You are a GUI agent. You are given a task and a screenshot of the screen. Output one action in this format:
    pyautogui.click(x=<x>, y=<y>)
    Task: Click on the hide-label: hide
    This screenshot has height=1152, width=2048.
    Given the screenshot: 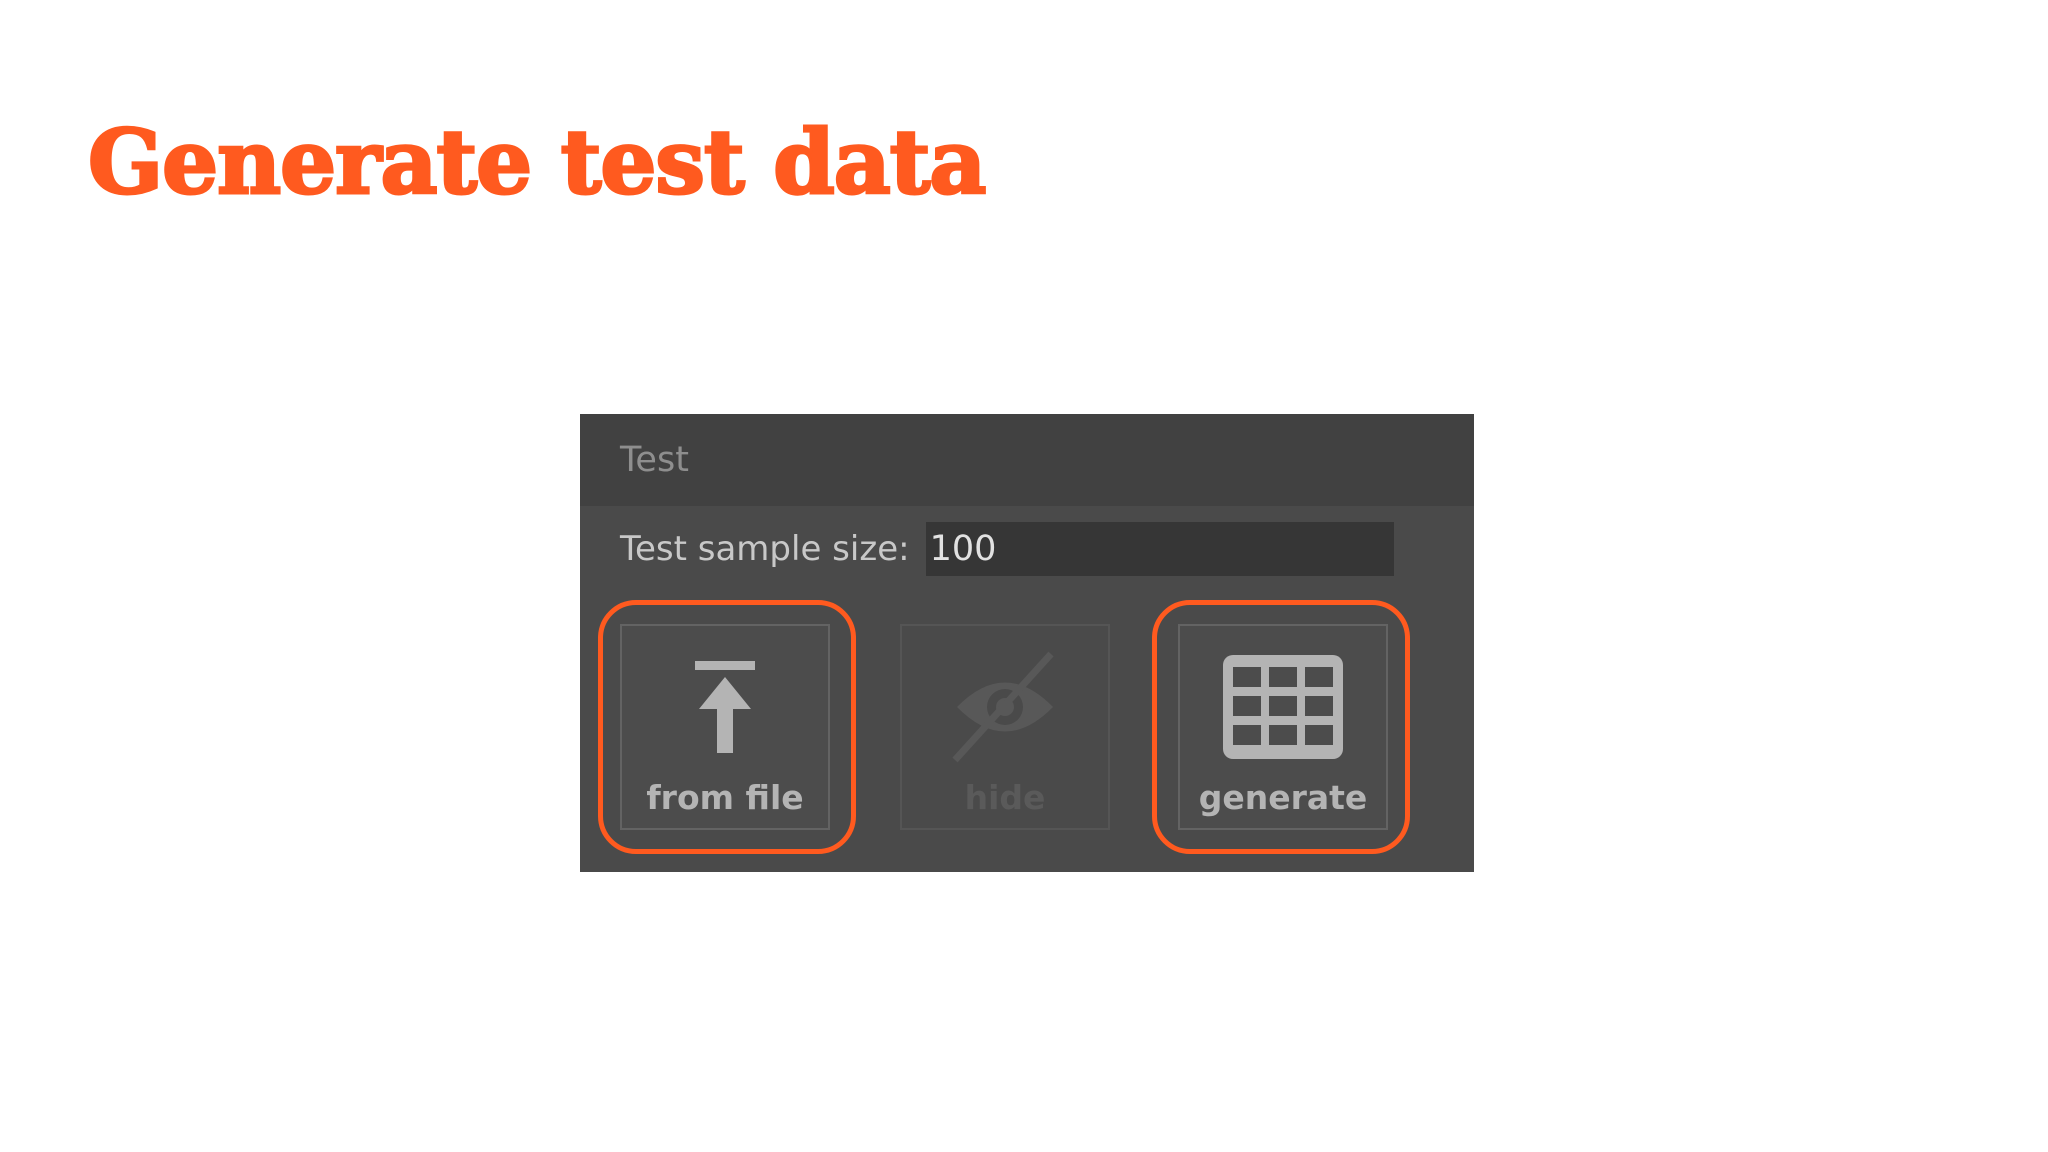 What is the action you would take?
    pyautogui.click(x=1005, y=797)
    